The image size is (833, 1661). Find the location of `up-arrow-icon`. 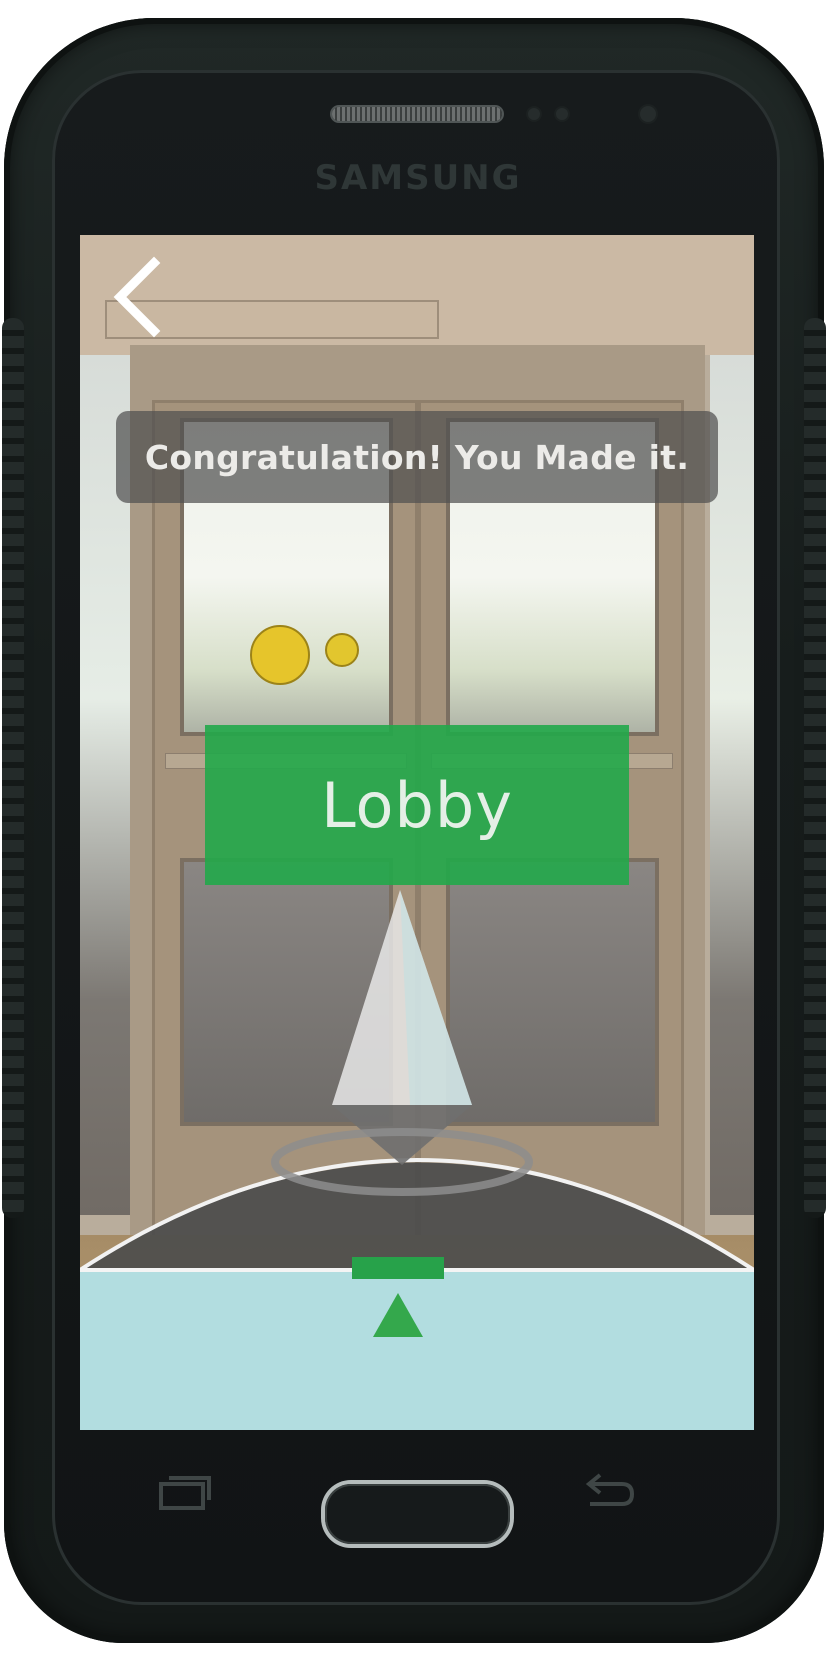

up-arrow-icon is located at coordinates (398, 1315).